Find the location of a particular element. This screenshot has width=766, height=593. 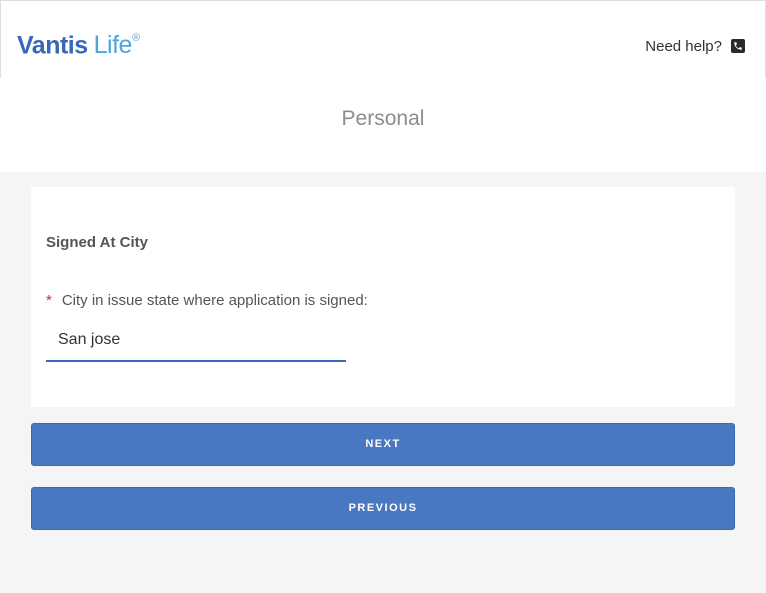

required-marker: * is located at coordinates (49, 300).